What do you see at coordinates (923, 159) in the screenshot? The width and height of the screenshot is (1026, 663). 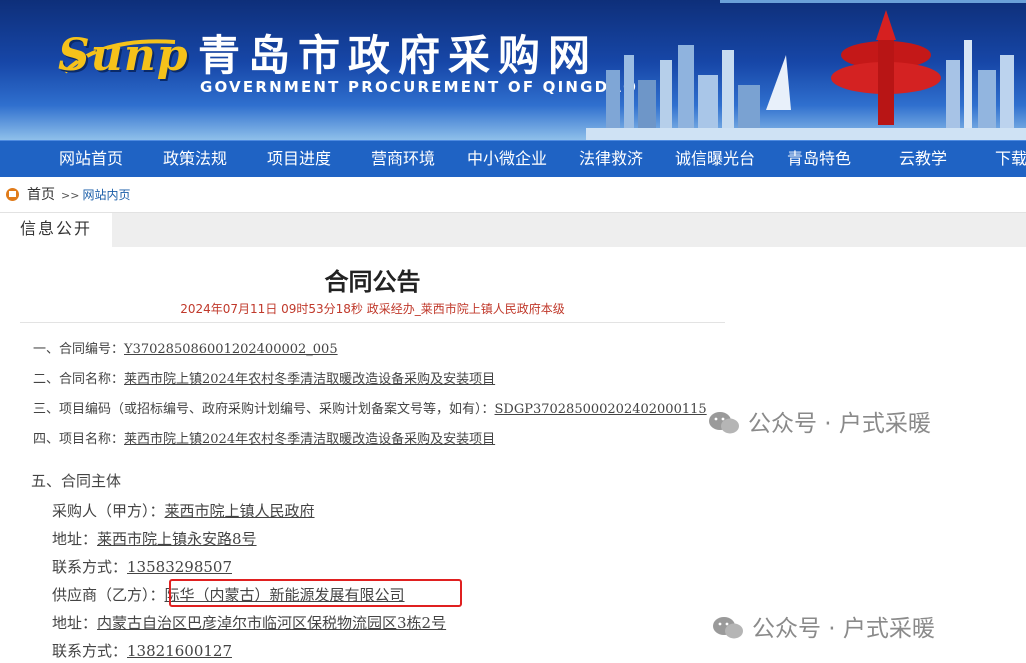 I see `nav-item-cloud-edu: 云教学` at bounding box center [923, 159].